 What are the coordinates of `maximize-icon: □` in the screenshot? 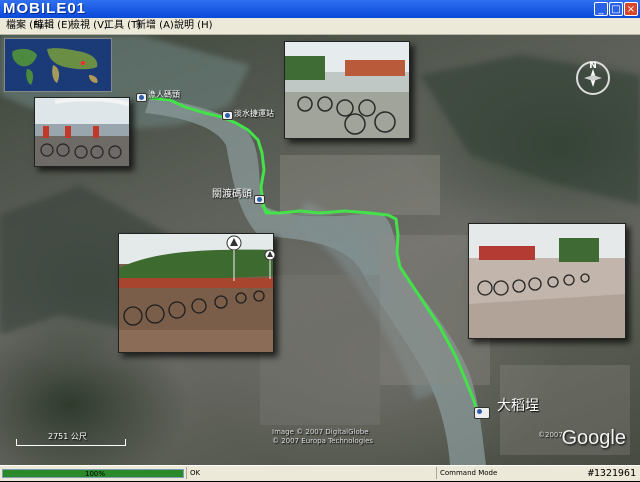 It's located at (616, 9).